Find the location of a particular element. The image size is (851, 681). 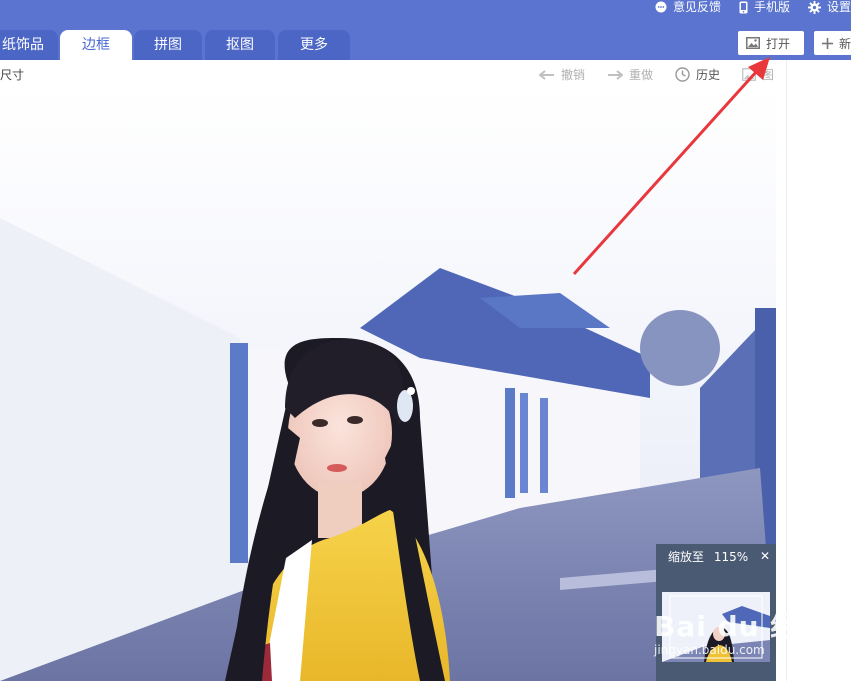

compare-label: 图 is located at coordinates (767, 75).